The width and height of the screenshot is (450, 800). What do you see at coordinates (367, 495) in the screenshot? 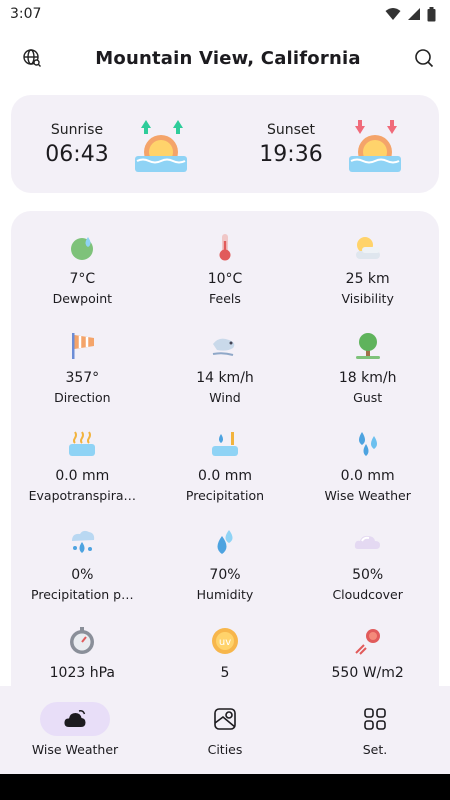
I see `metric-label: Wise Weather` at bounding box center [367, 495].